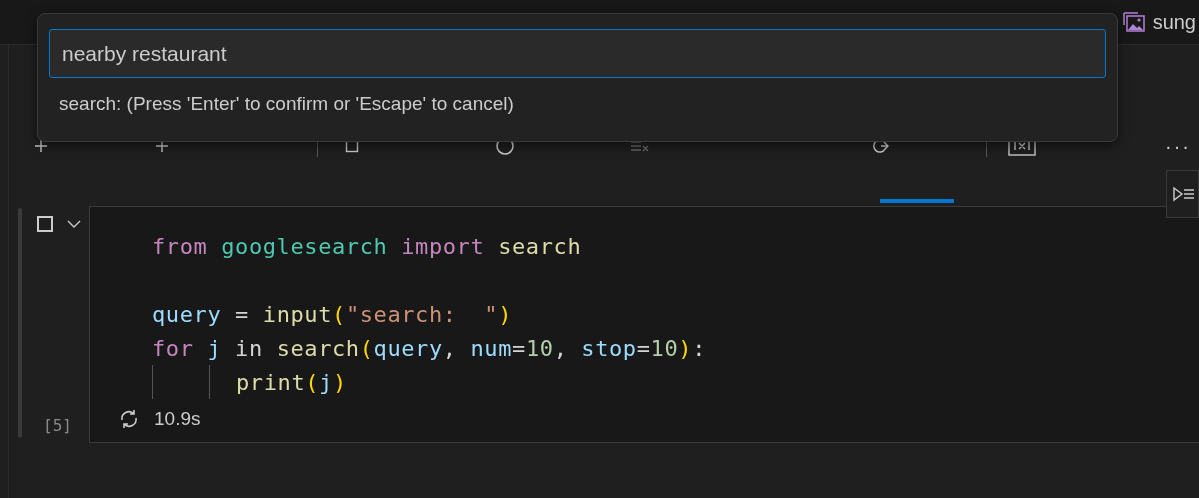 The width and height of the screenshot is (1199, 498). Describe the element at coordinates (367, 246) in the screenshot. I see `code-line: from googlesearch import search` at that location.